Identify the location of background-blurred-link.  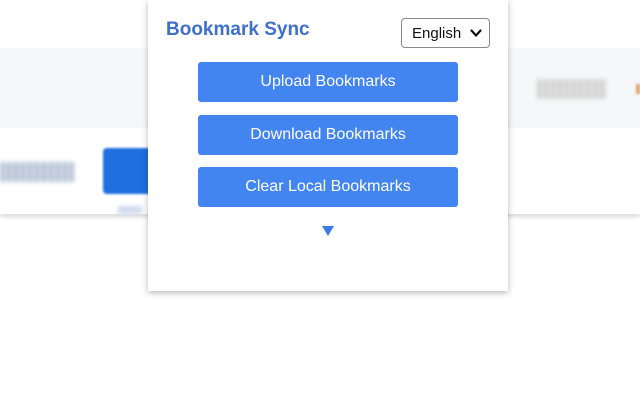
(37, 172).